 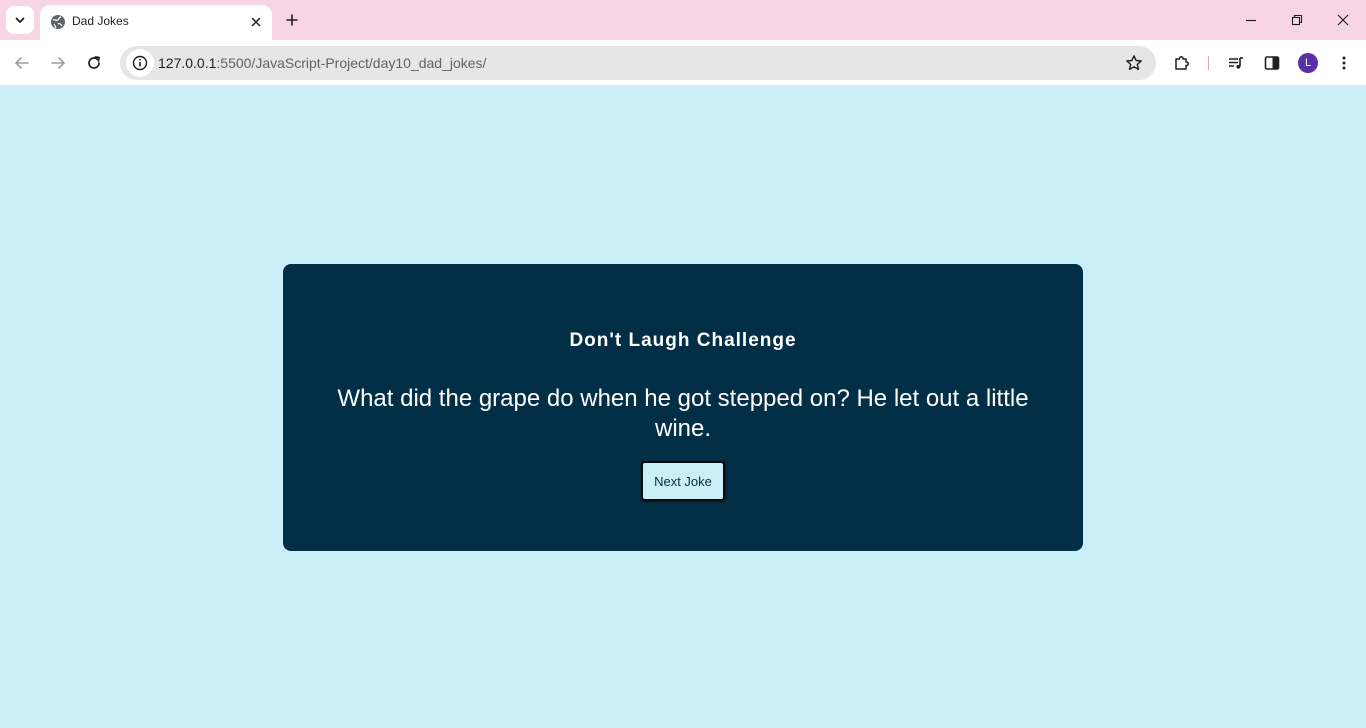 I want to click on new-tab-button, so click(x=292, y=20).